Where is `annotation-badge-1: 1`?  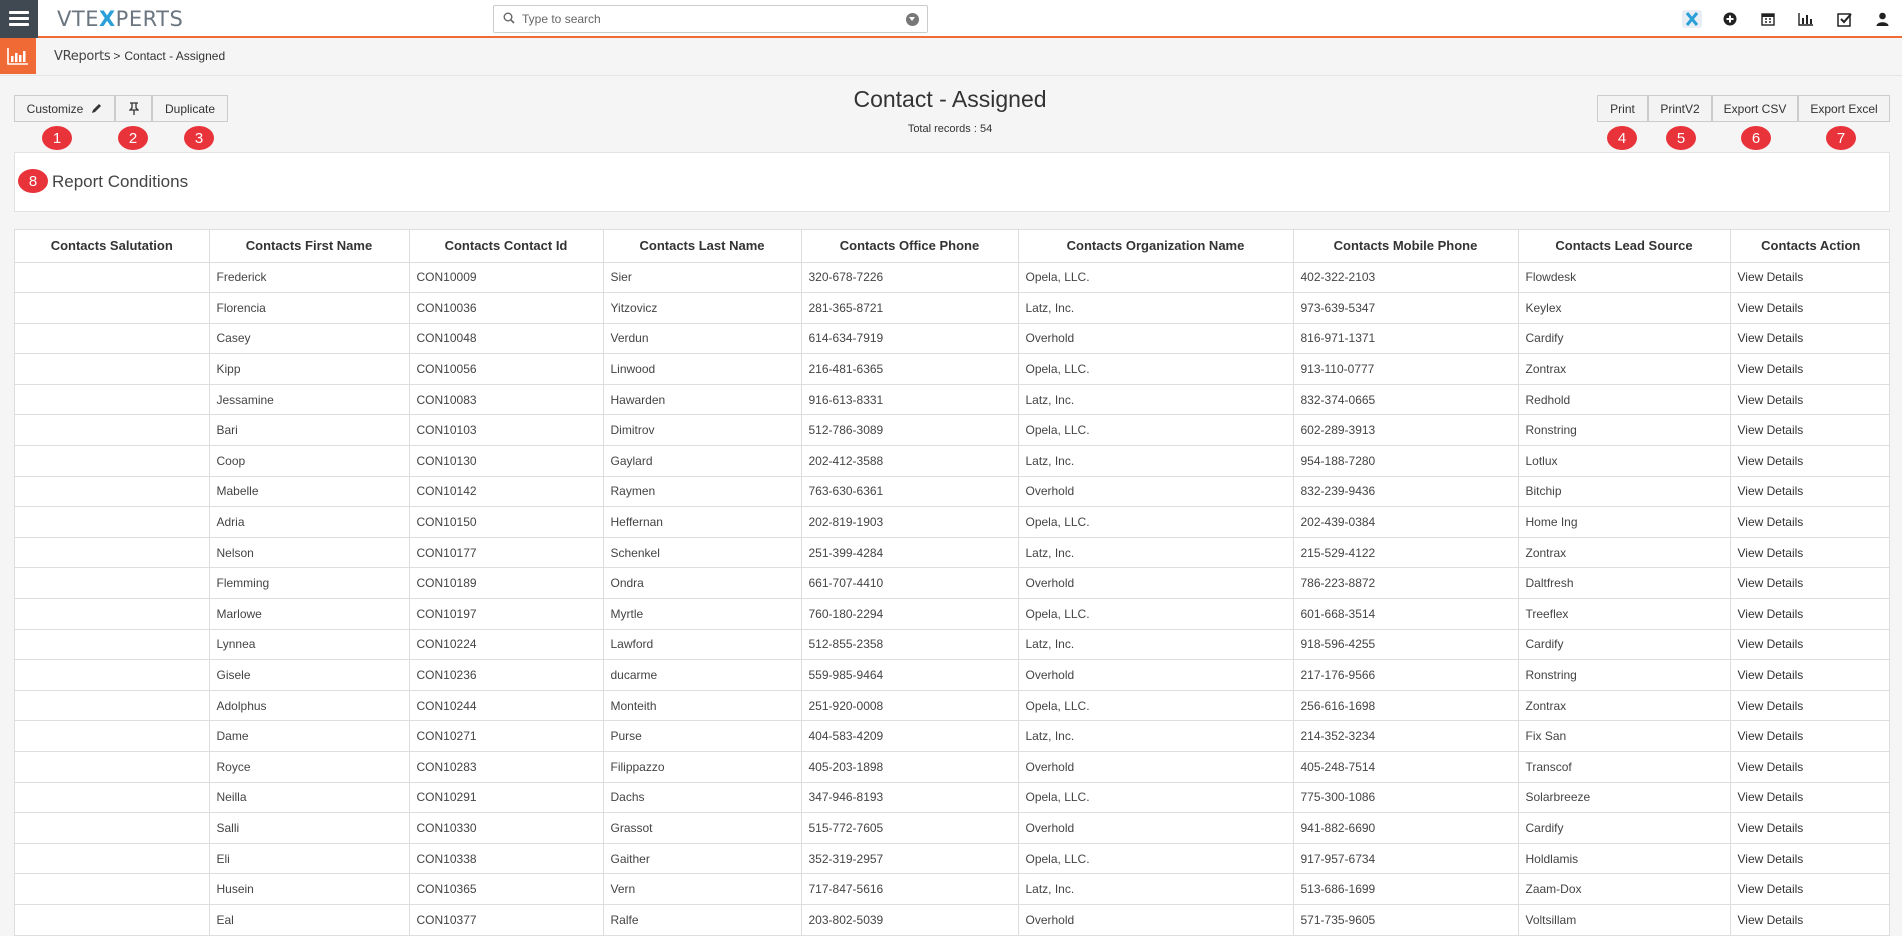
annotation-badge-1: 1 is located at coordinates (57, 138).